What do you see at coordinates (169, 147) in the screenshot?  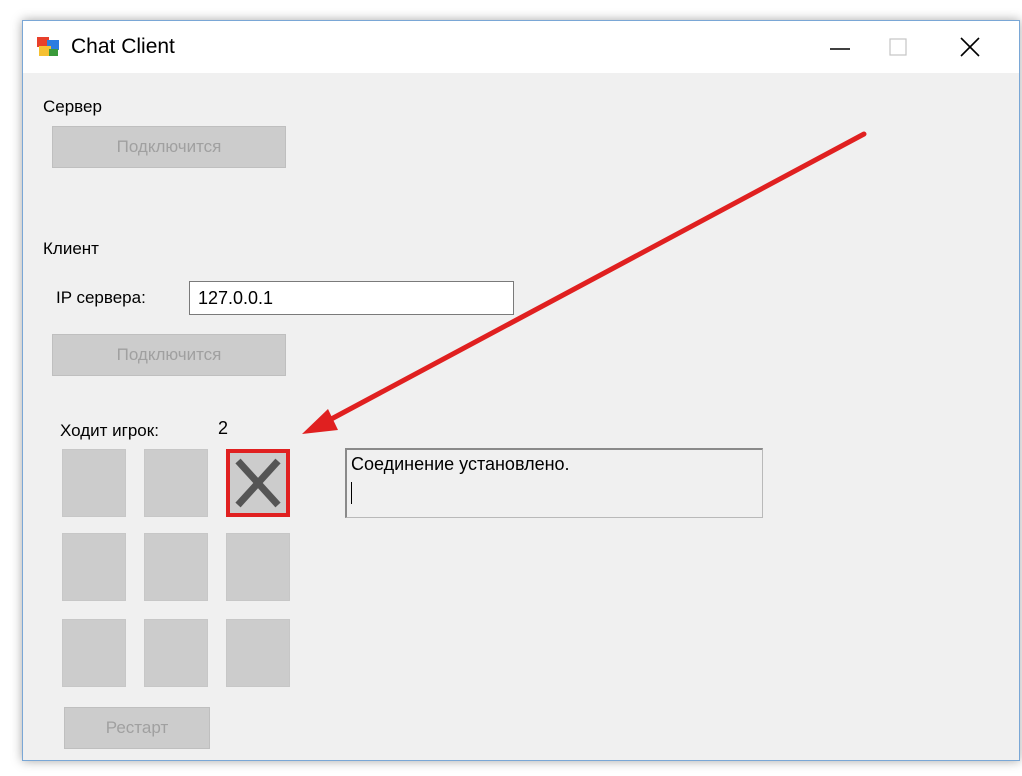 I see `server-connect-button: Подключится` at bounding box center [169, 147].